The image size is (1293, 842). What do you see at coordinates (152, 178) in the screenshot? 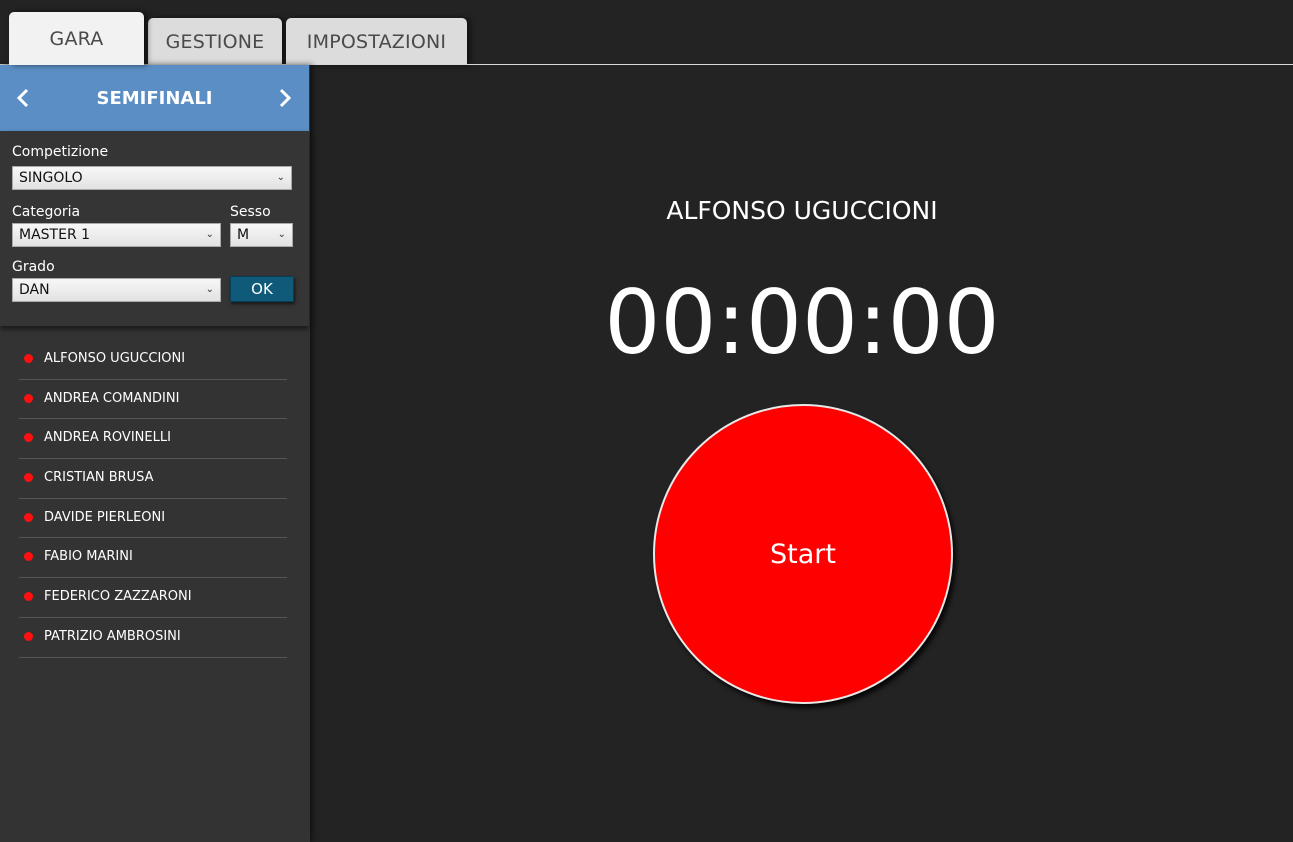
I see `competizione-select: SINGOLO ⌄` at bounding box center [152, 178].